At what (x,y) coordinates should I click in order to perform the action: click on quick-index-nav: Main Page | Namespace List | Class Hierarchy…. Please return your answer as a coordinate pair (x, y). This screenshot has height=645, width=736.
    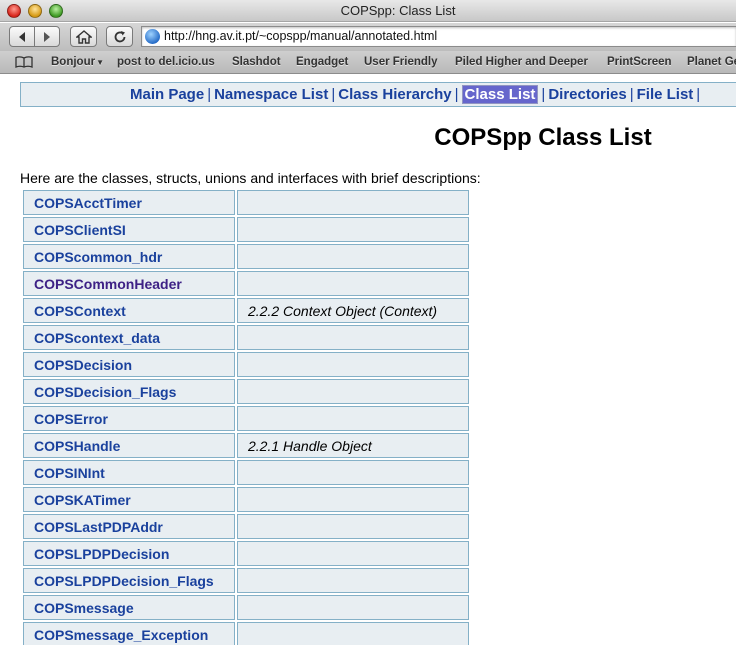
    Looking at the image, I should click on (378, 94).